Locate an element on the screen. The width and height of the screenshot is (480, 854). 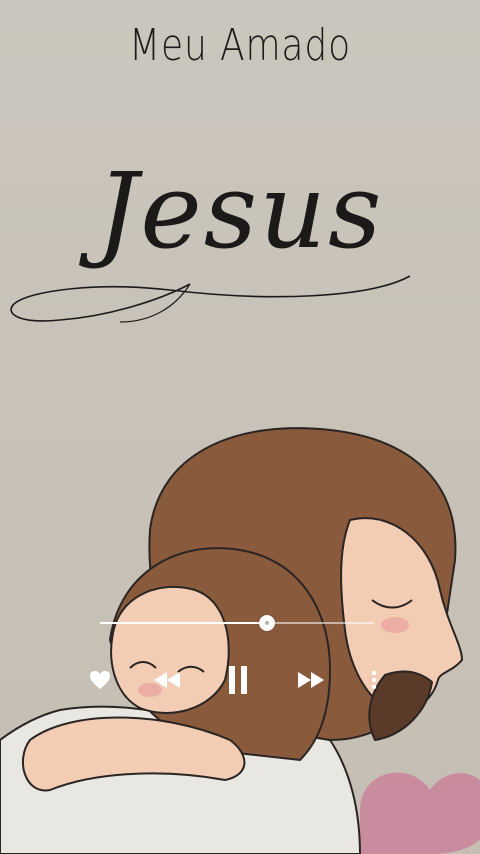
fast-forward-button is located at coordinates (311, 680).